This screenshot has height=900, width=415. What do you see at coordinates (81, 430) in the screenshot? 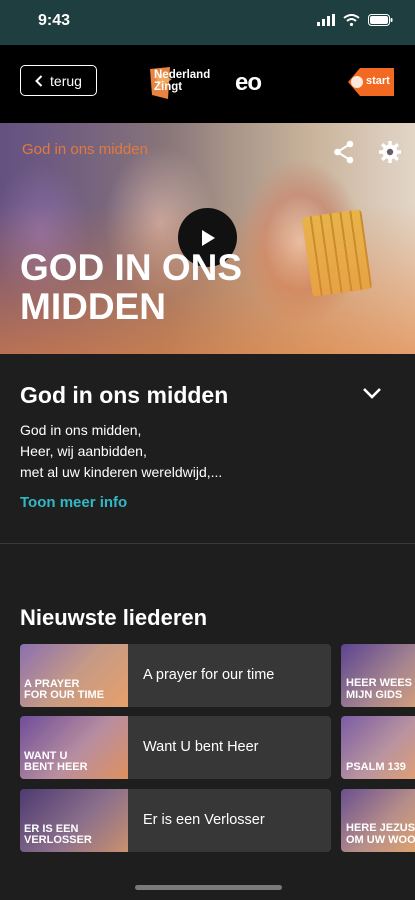
I see `lyrics-line: God in ons midden,` at bounding box center [81, 430].